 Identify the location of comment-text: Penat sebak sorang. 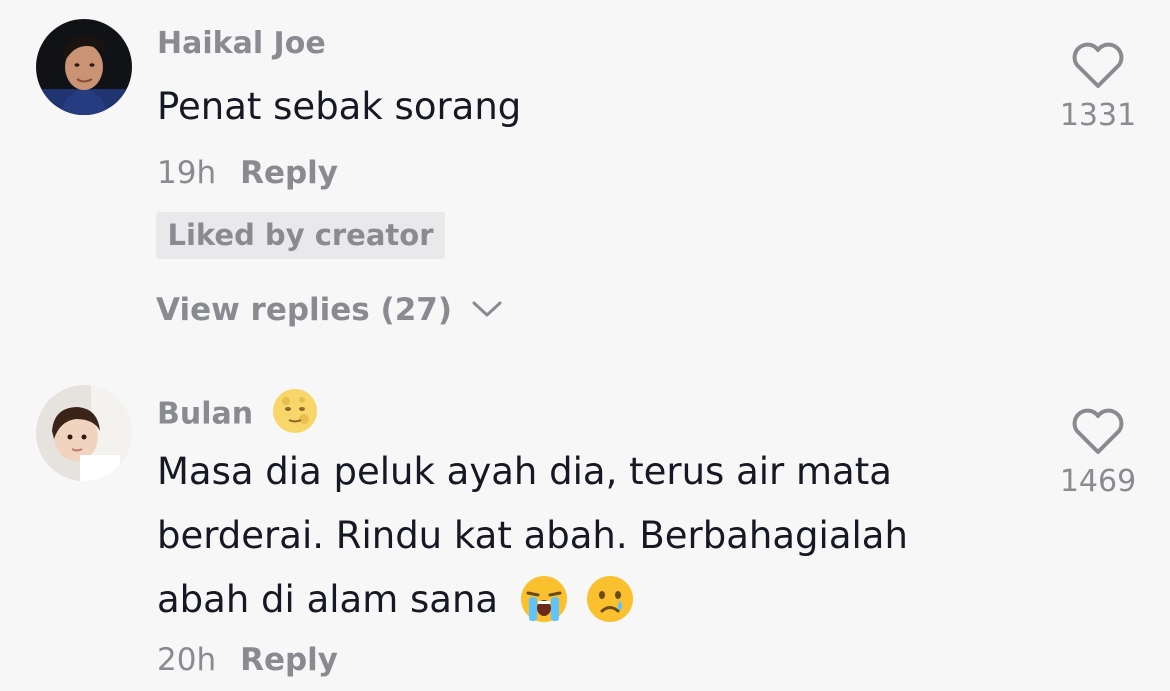
(582, 107).